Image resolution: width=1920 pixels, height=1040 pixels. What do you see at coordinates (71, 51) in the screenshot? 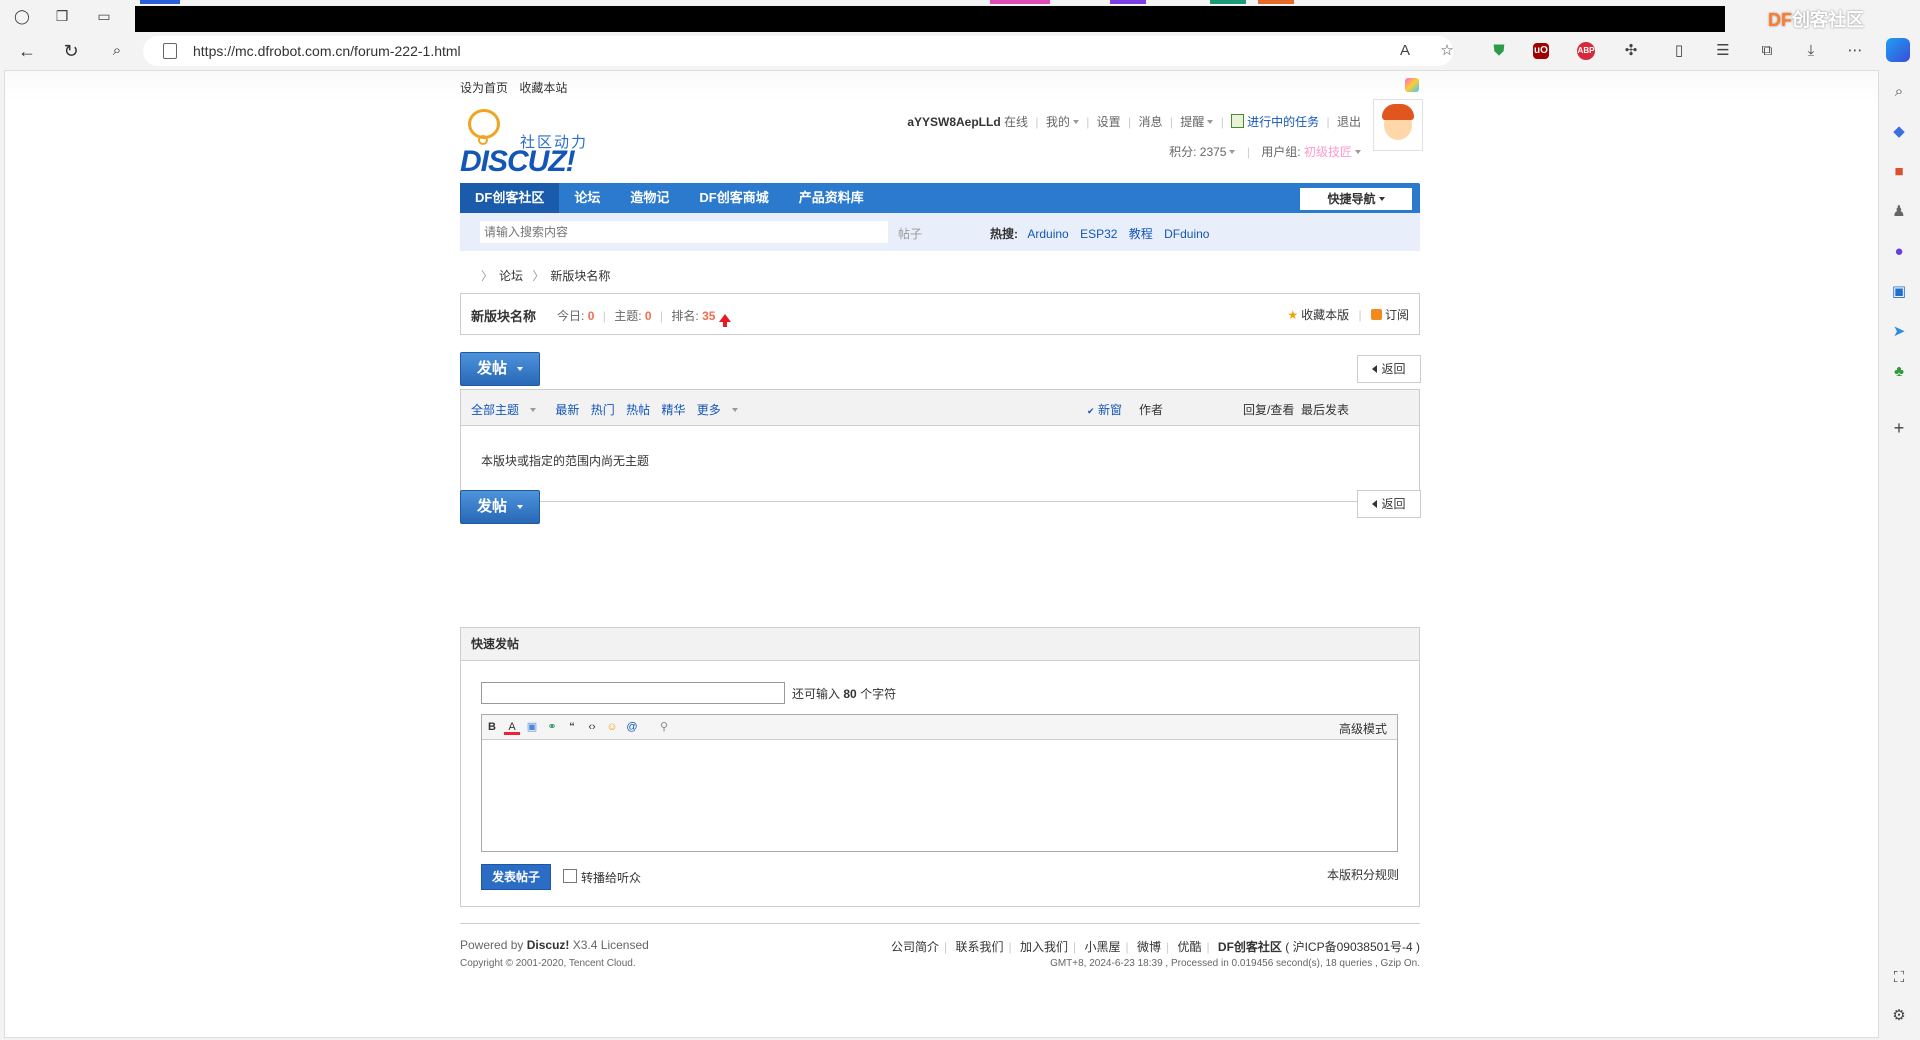
I see `refresh-icon: ↻` at bounding box center [71, 51].